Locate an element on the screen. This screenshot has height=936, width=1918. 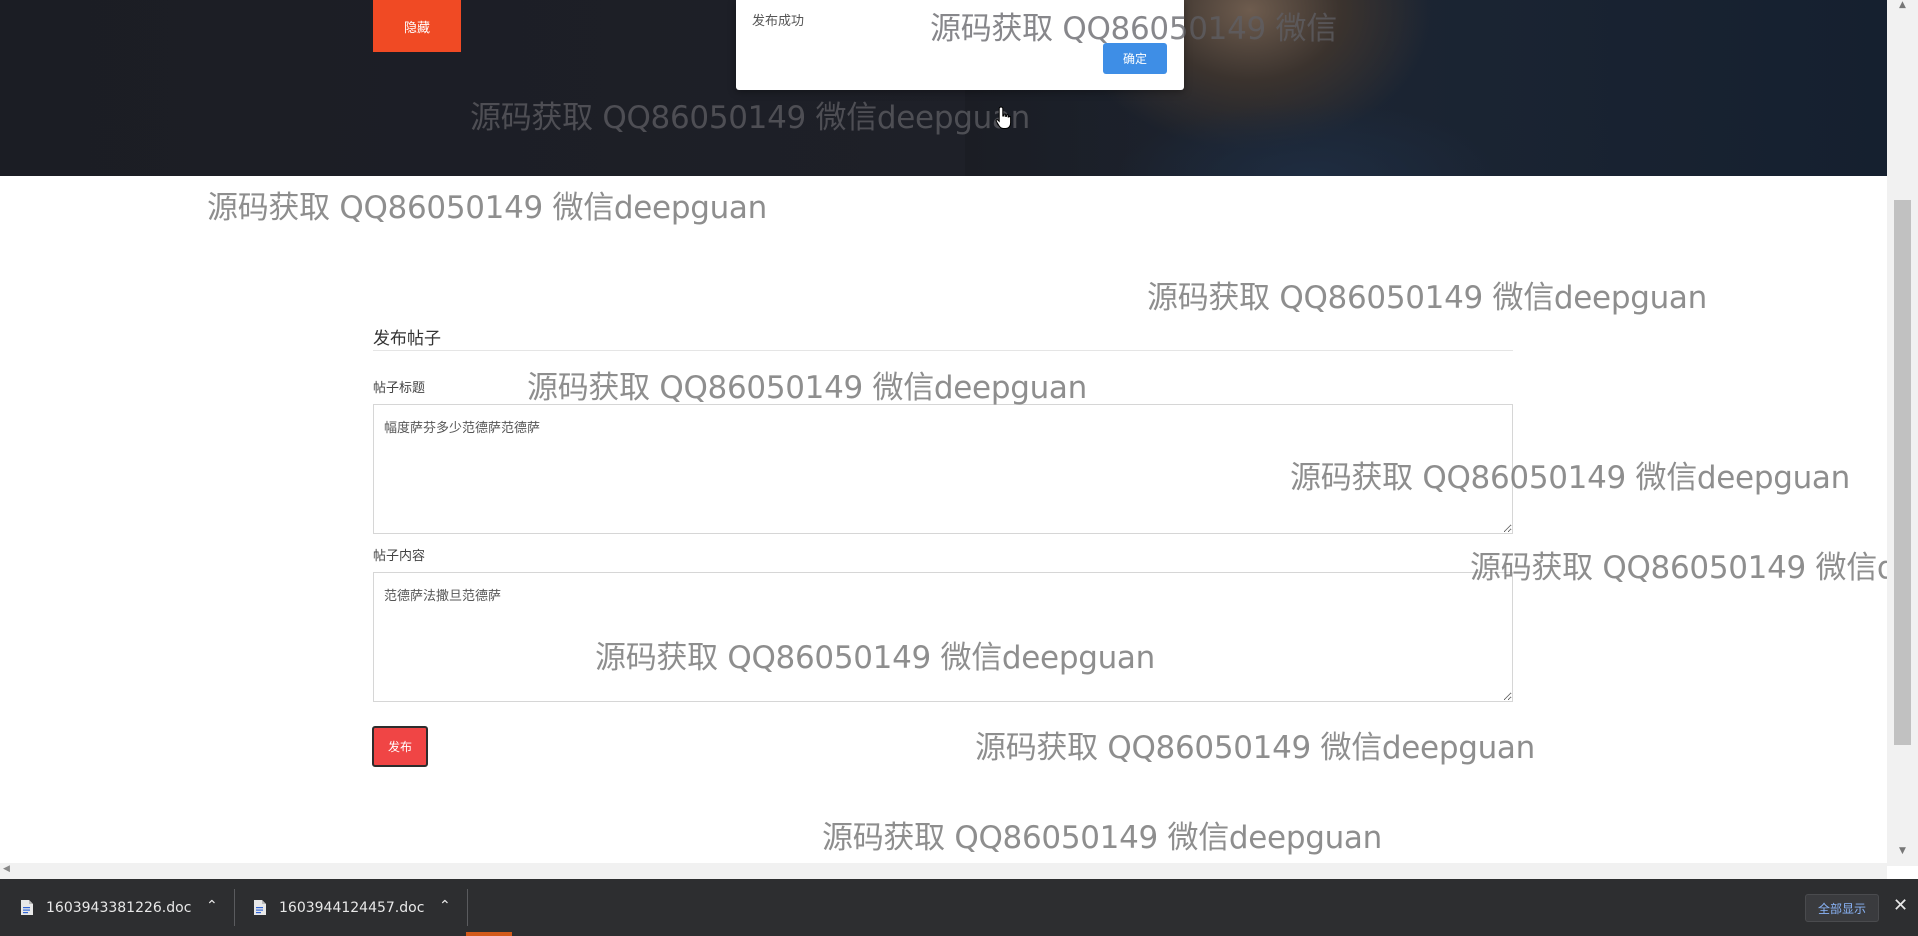
scroll-left-icon: ◀ is located at coordinates (6, 869).